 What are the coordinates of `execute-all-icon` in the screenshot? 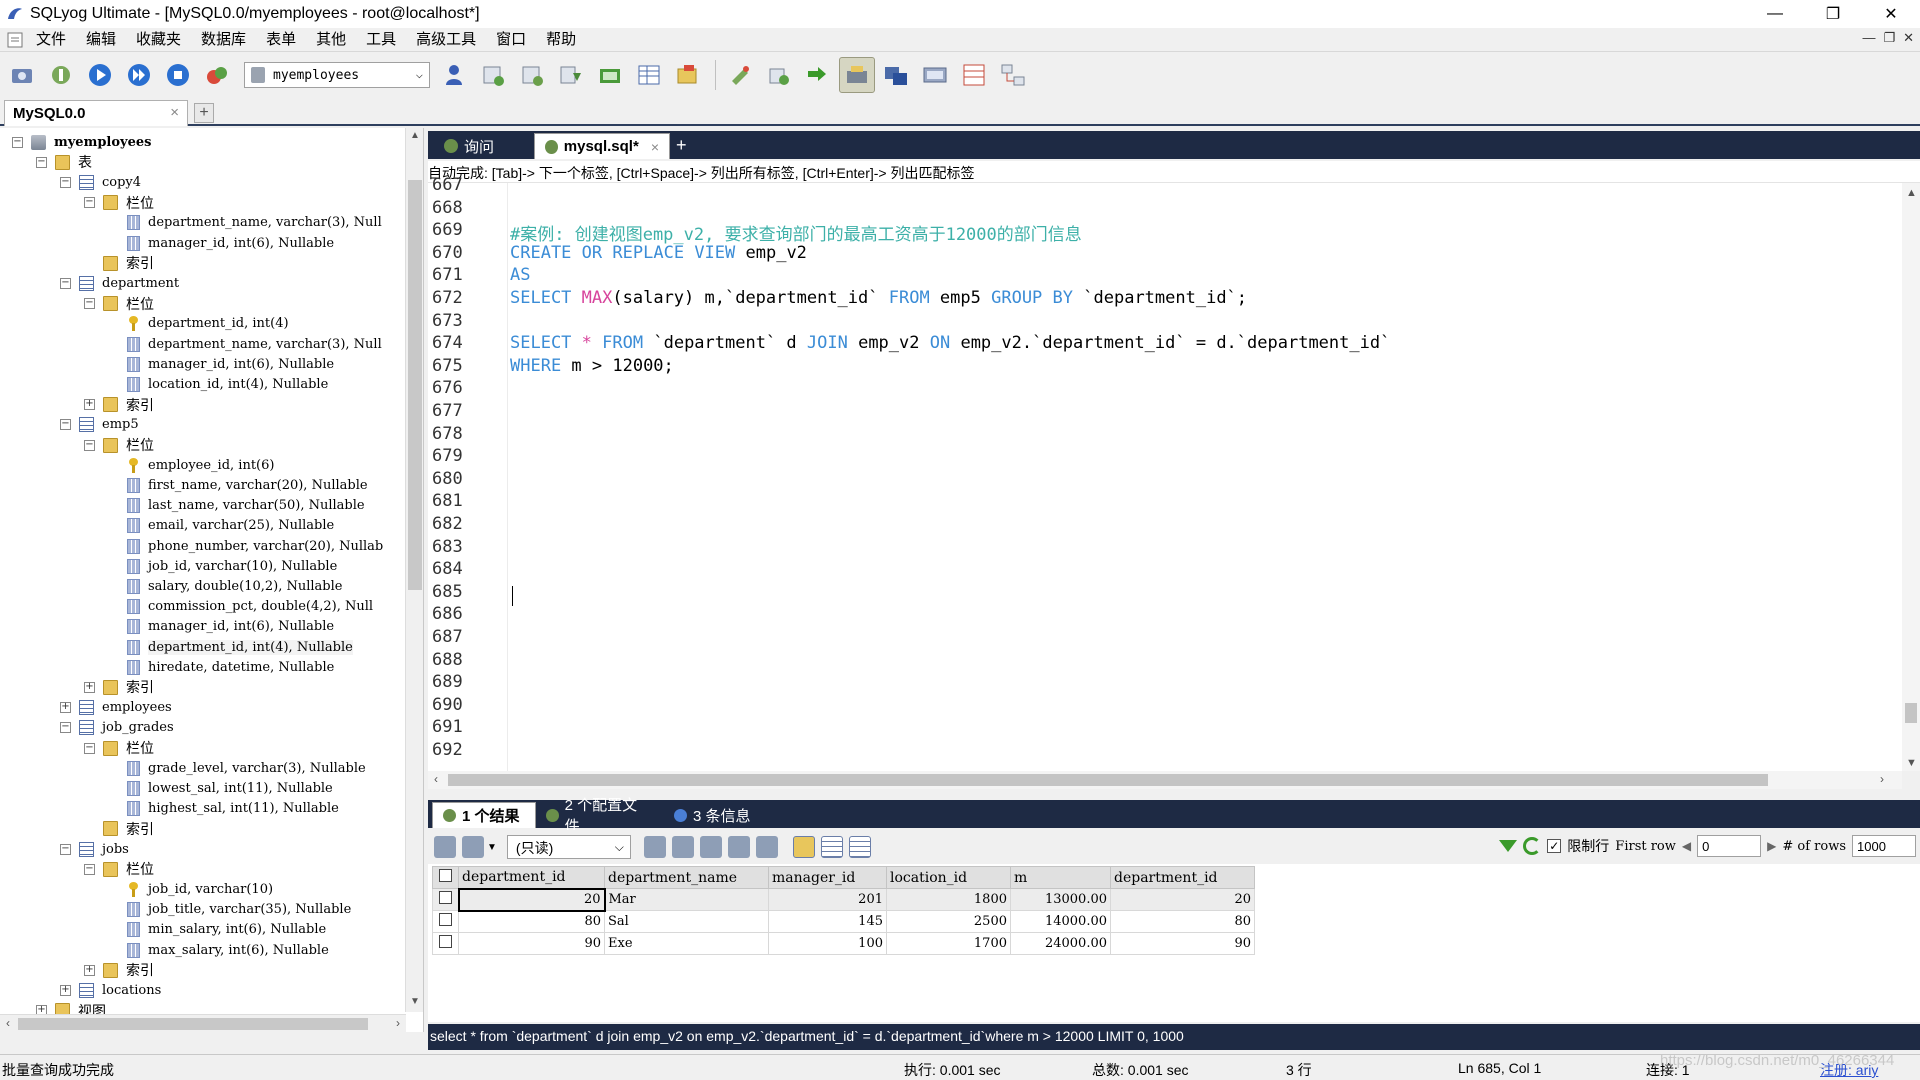 It's located at (139, 75).